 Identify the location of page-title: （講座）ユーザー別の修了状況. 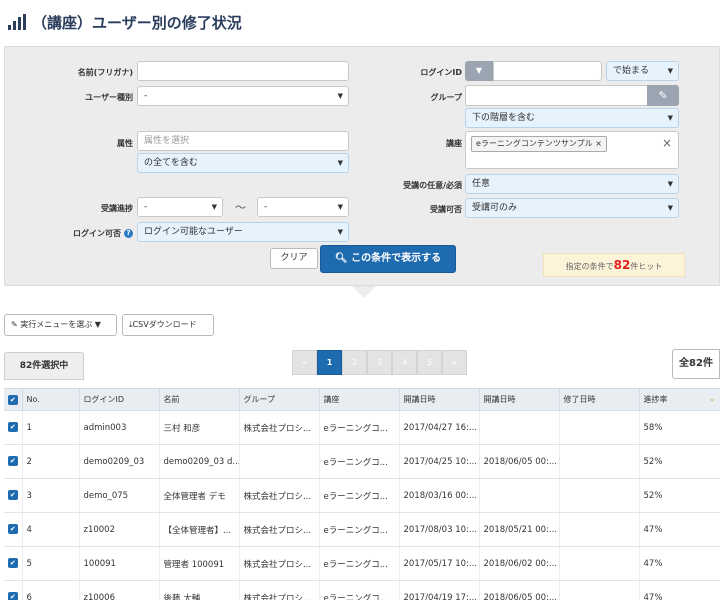
(137, 23).